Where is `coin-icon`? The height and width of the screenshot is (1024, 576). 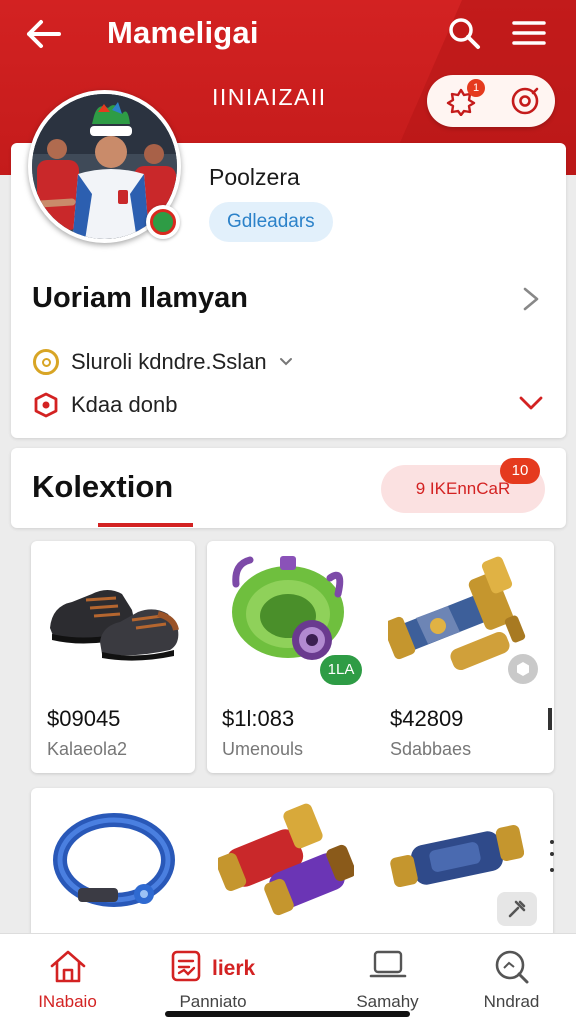
coin-icon is located at coordinates (46, 362).